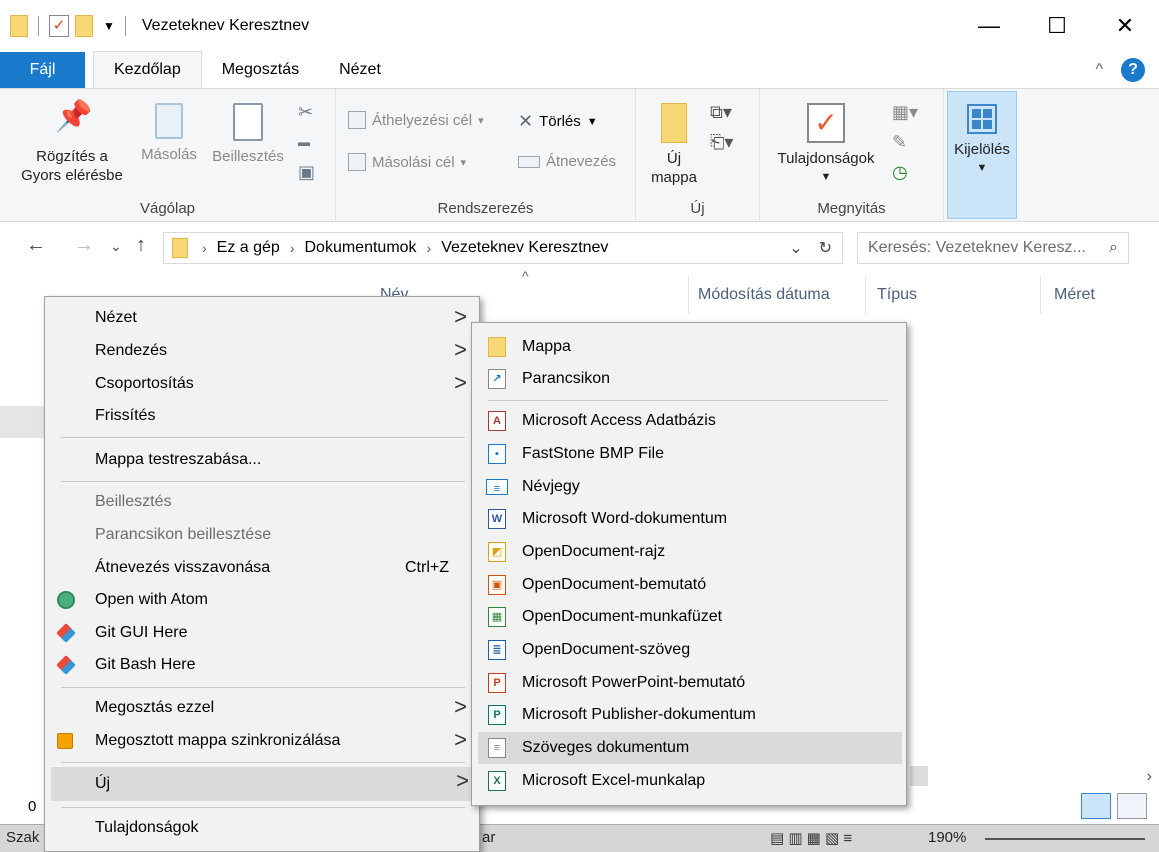  What do you see at coordinates (147, 69) in the screenshot?
I see `tab-home: Kezdőlap` at bounding box center [147, 69].